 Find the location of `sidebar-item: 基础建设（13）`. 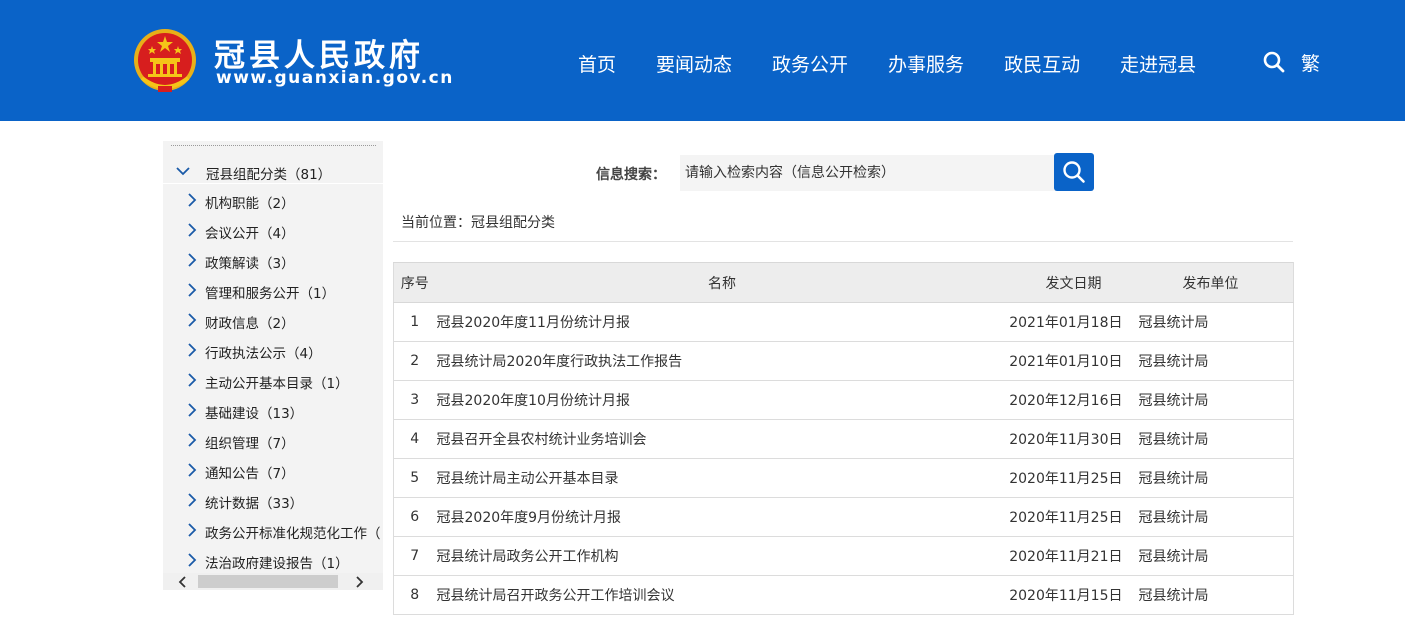

sidebar-item: 基础建设（13） is located at coordinates (273, 411).